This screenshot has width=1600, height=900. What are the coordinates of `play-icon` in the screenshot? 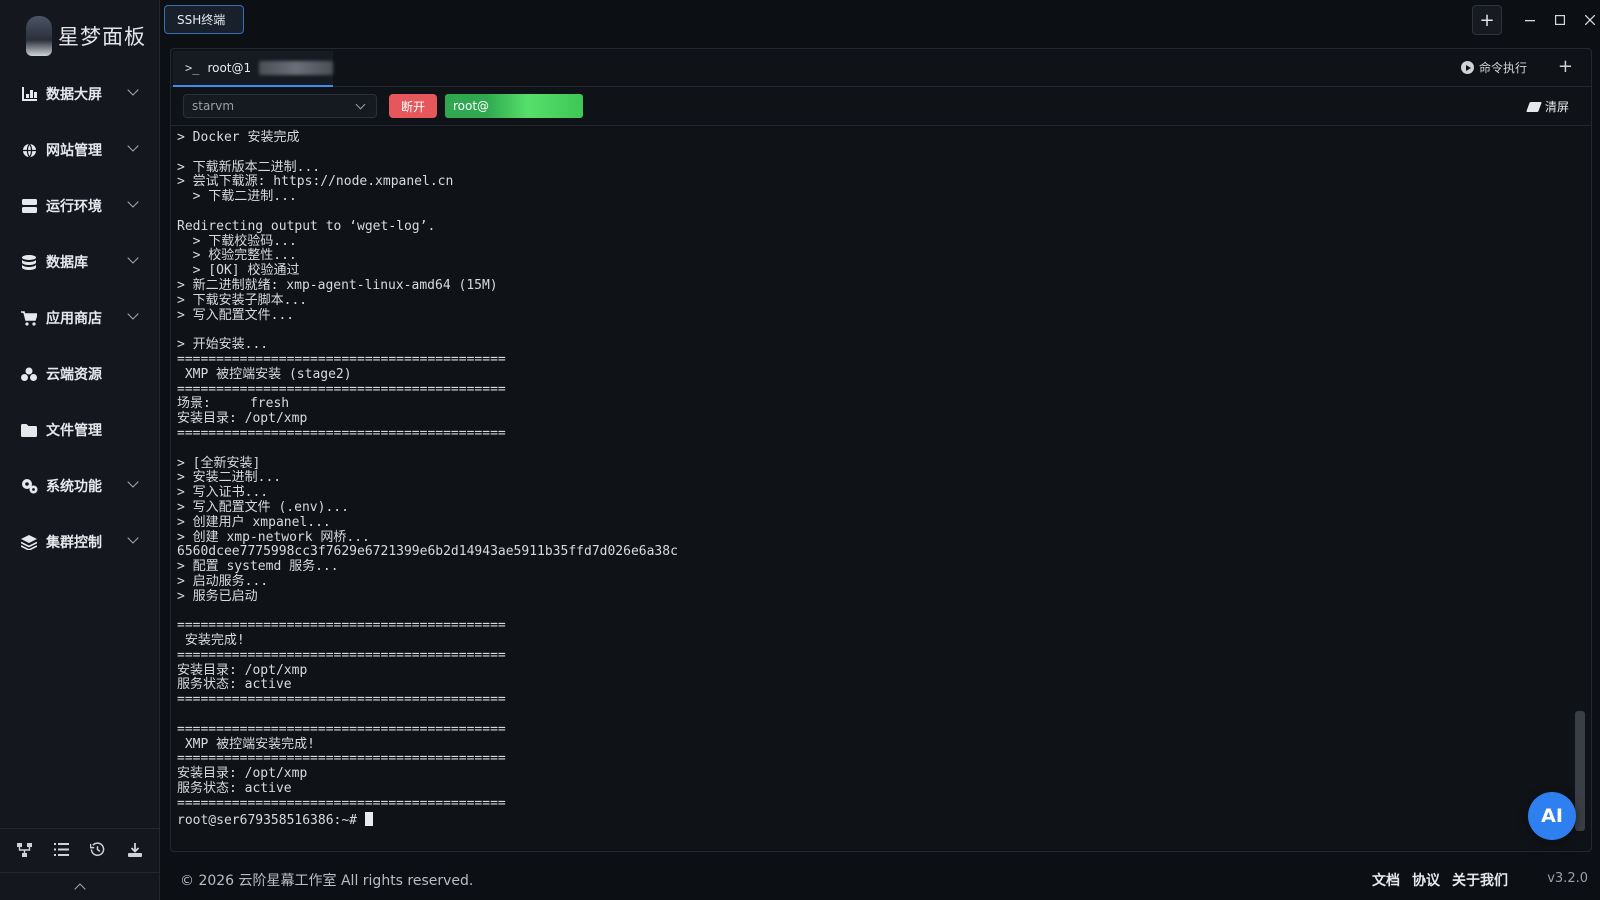 It's located at (1467, 67).